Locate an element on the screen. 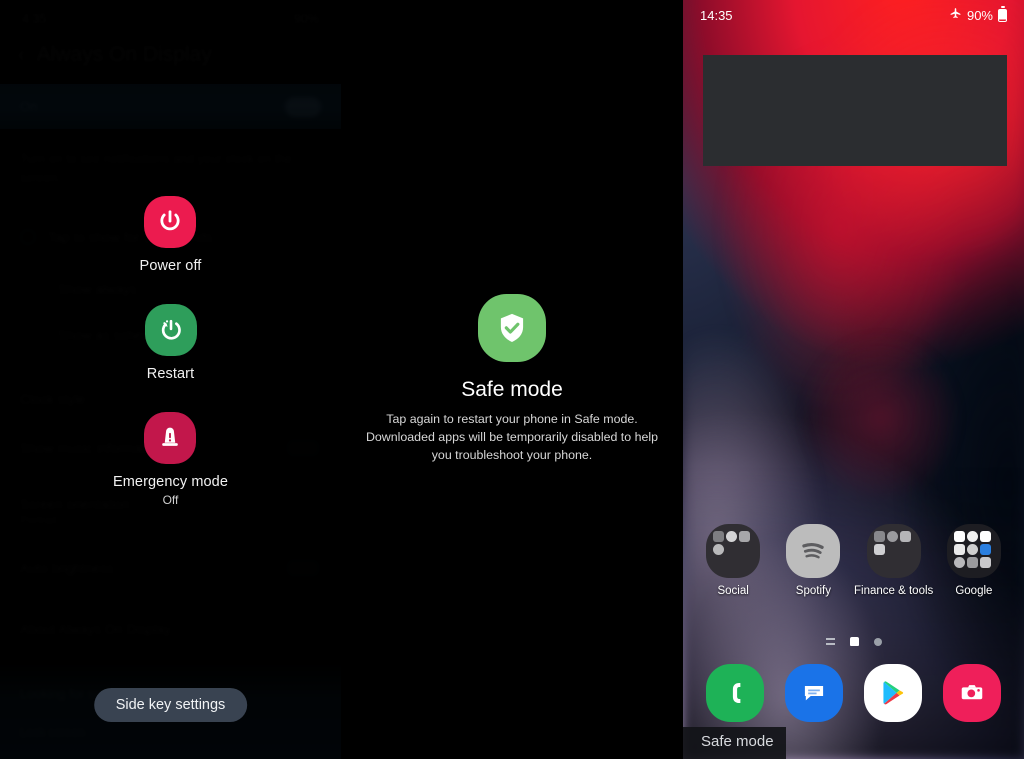 This screenshot has height=759, width=1024. folder-social: Social is located at coordinates (733, 560).